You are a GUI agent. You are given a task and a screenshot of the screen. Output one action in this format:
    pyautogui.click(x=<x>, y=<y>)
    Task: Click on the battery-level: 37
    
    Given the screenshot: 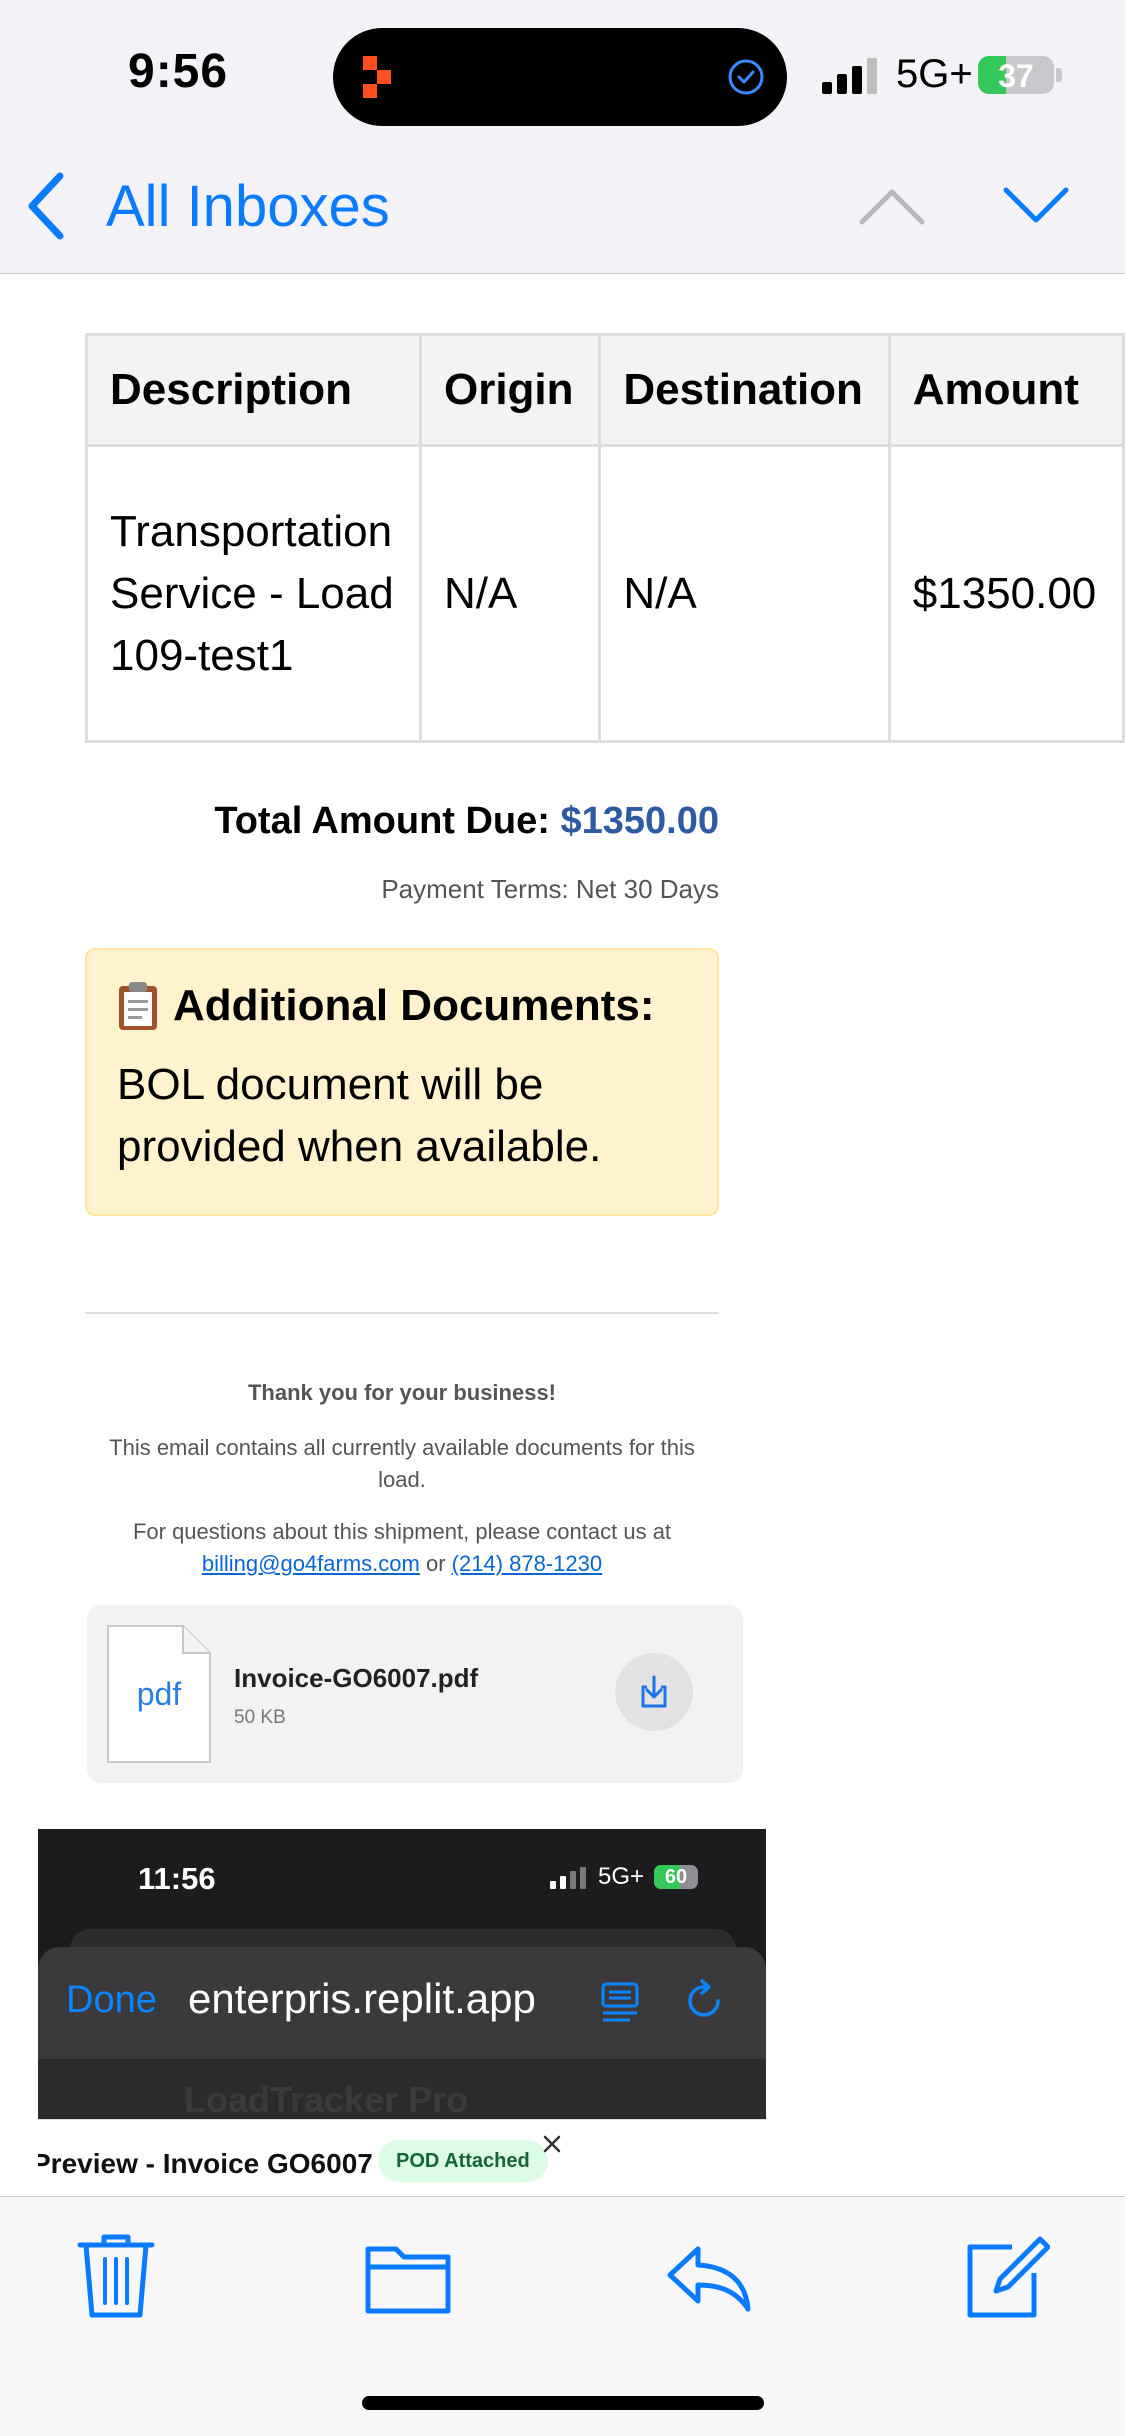 What is the action you would take?
    pyautogui.click(x=1016, y=76)
    